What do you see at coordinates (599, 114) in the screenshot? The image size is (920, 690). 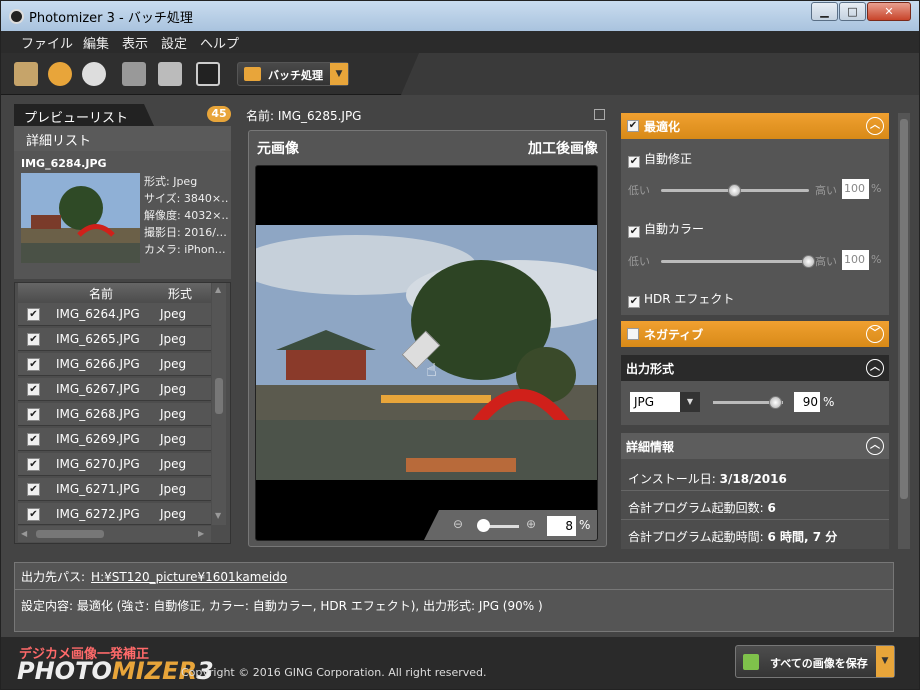 I see `popout-icon` at bounding box center [599, 114].